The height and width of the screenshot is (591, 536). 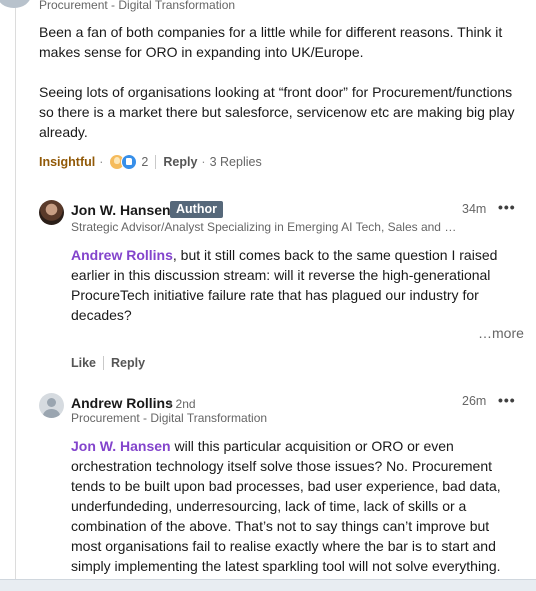 I want to click on like-thumb-icon, so click(x=129, y=162).